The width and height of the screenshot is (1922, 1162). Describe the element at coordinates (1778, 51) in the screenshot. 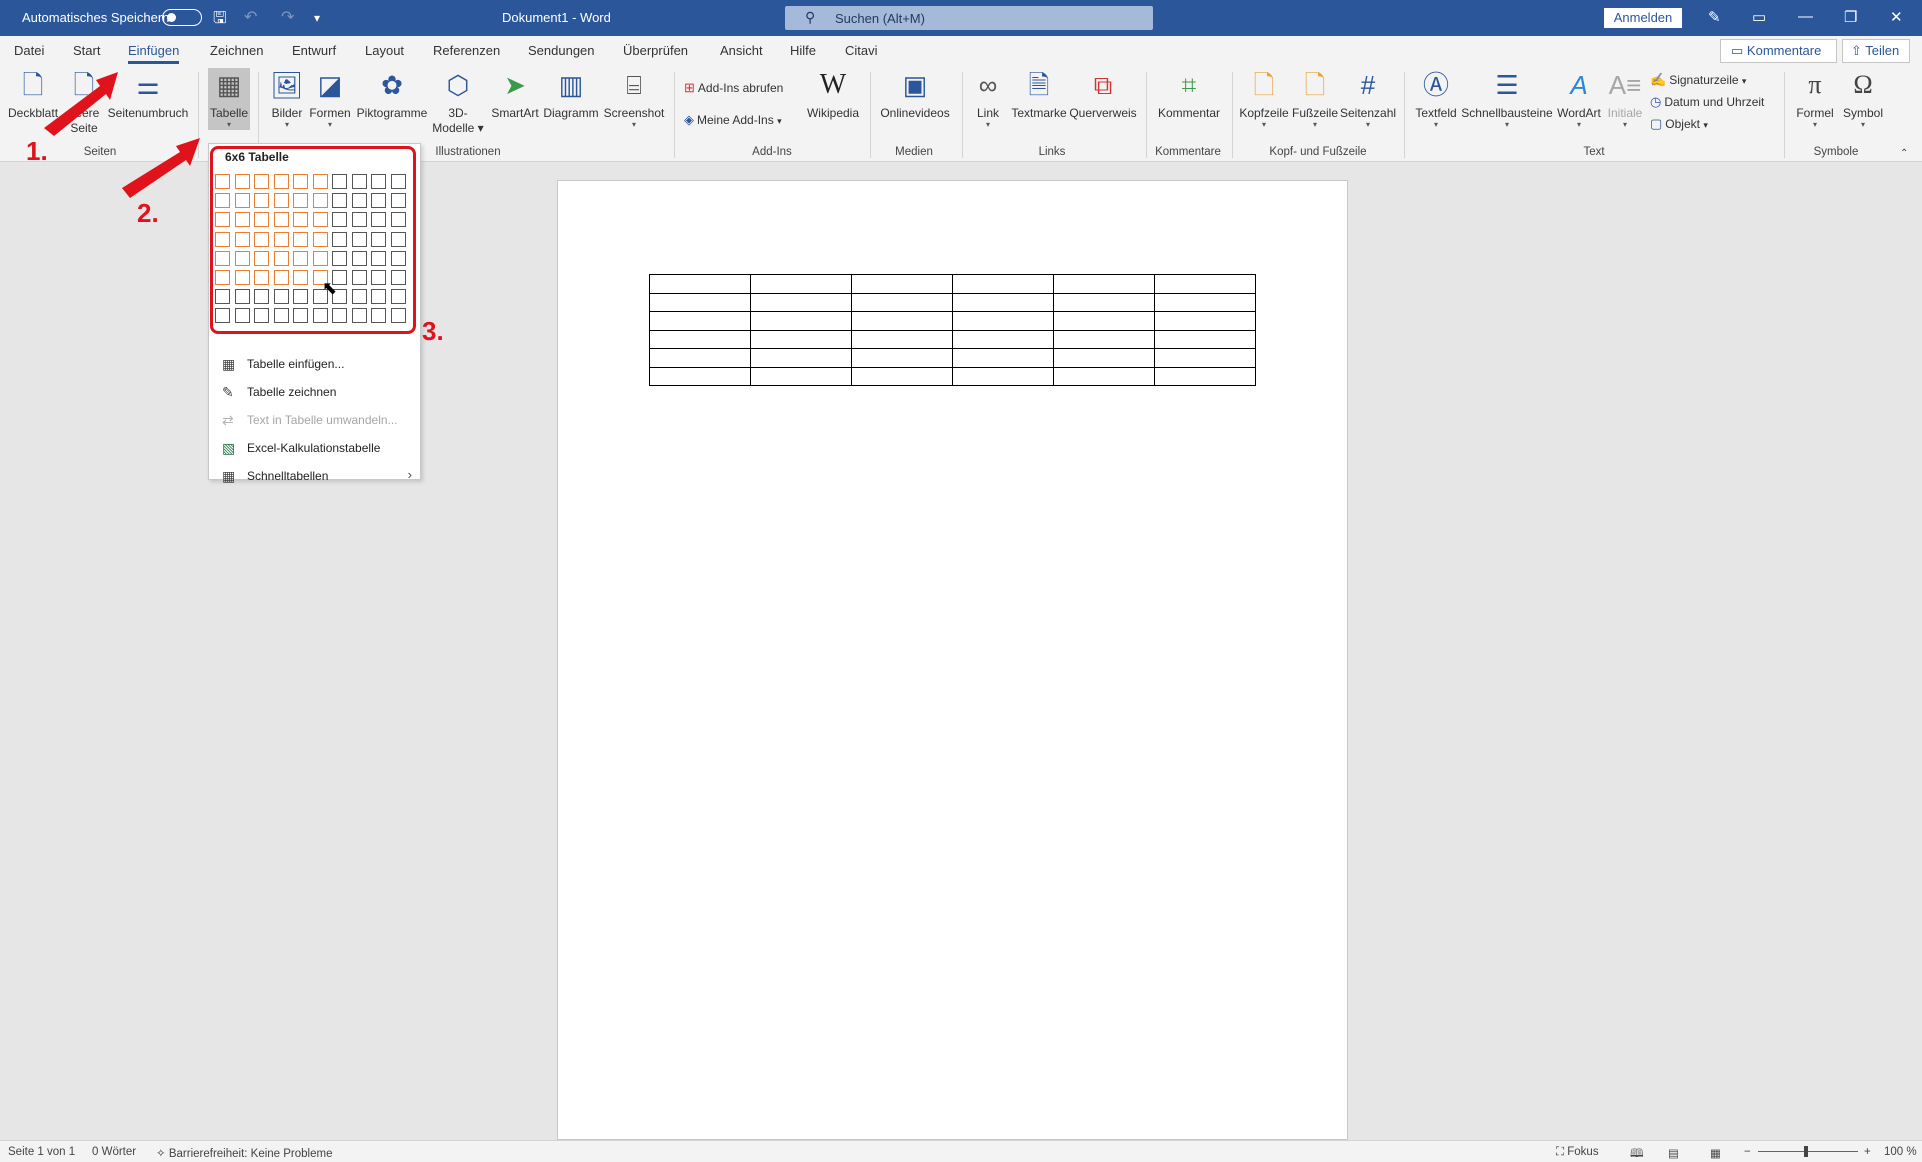

I see `comments-button: ▭ Kommentare` at that location.